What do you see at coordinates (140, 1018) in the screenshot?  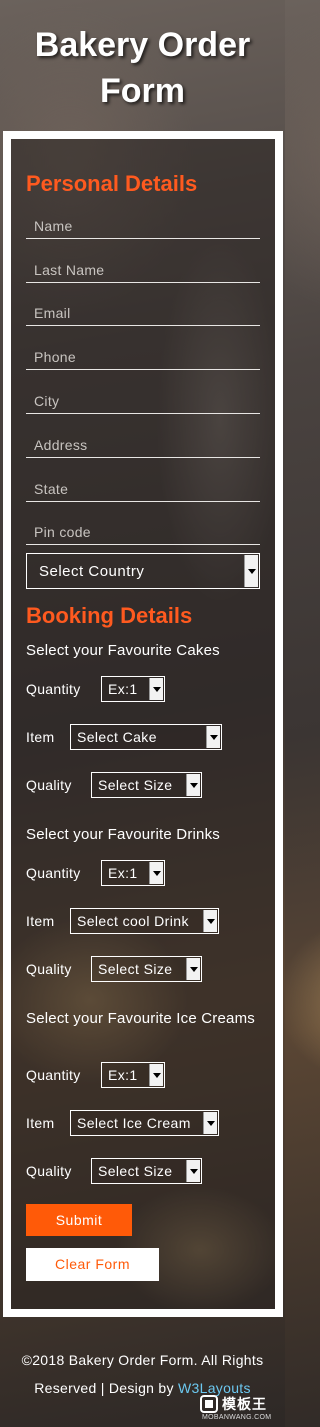 I see `ice-creams-group-label: Select your Favourite Ice Creams` at bounding box center [140, 1018].